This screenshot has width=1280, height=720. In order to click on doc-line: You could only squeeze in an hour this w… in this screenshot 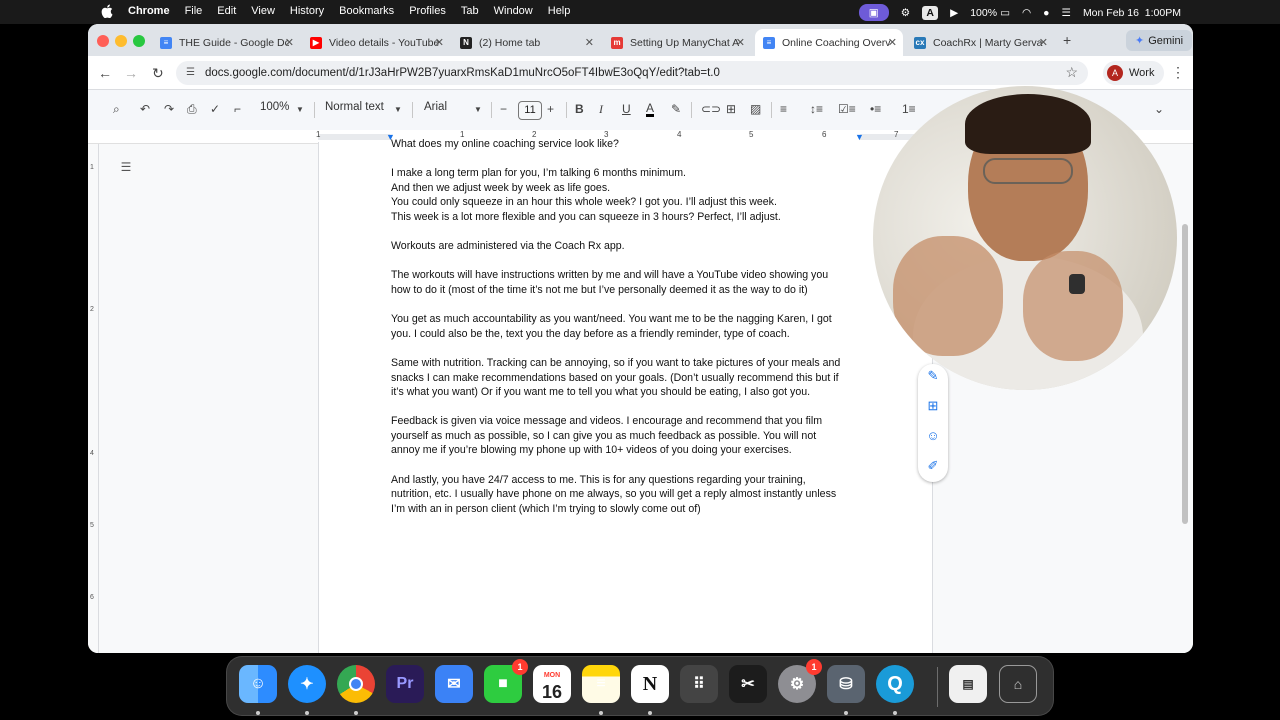, I will do `click(584, 202)`.